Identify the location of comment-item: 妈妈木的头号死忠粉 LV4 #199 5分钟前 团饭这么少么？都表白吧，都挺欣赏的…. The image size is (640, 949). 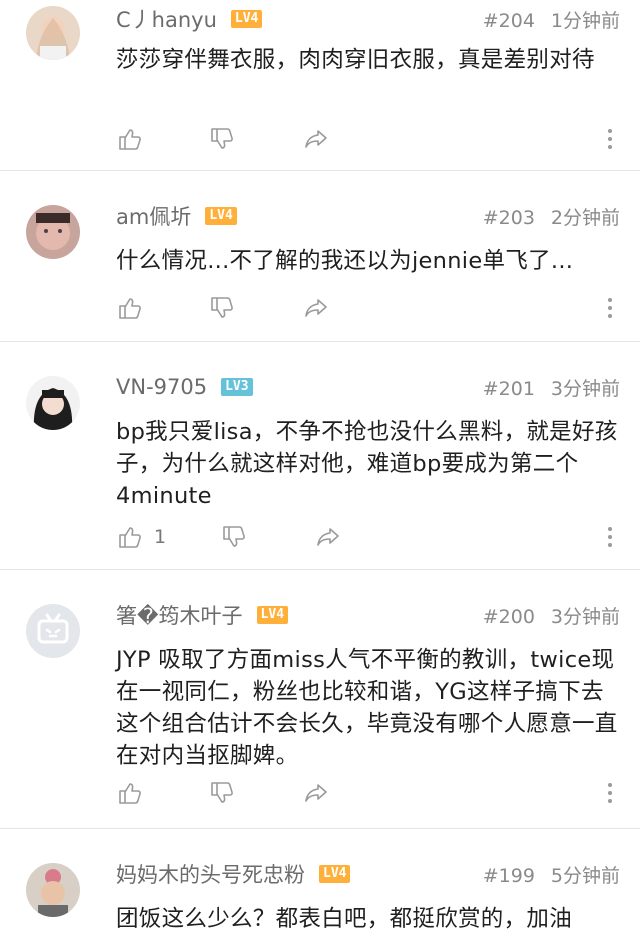
(320, 889).